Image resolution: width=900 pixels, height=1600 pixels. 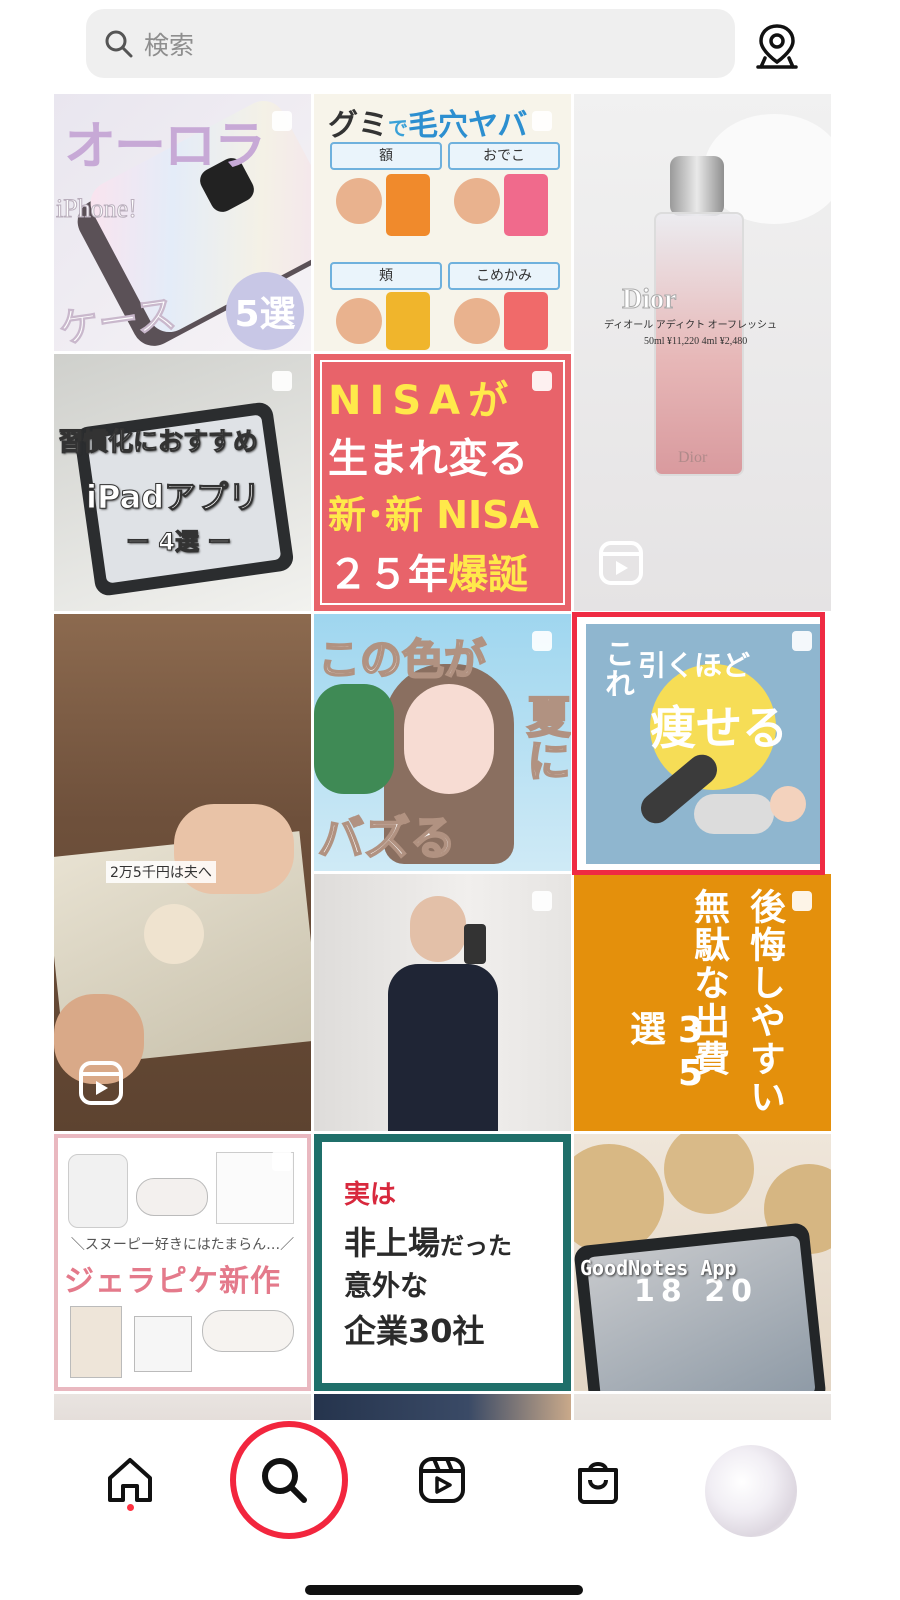 What do you see at coordinates (764, 1002) in the screenshot?
I see `waste-col1: 後悔しやすい` at bounding box center [764, 1002].